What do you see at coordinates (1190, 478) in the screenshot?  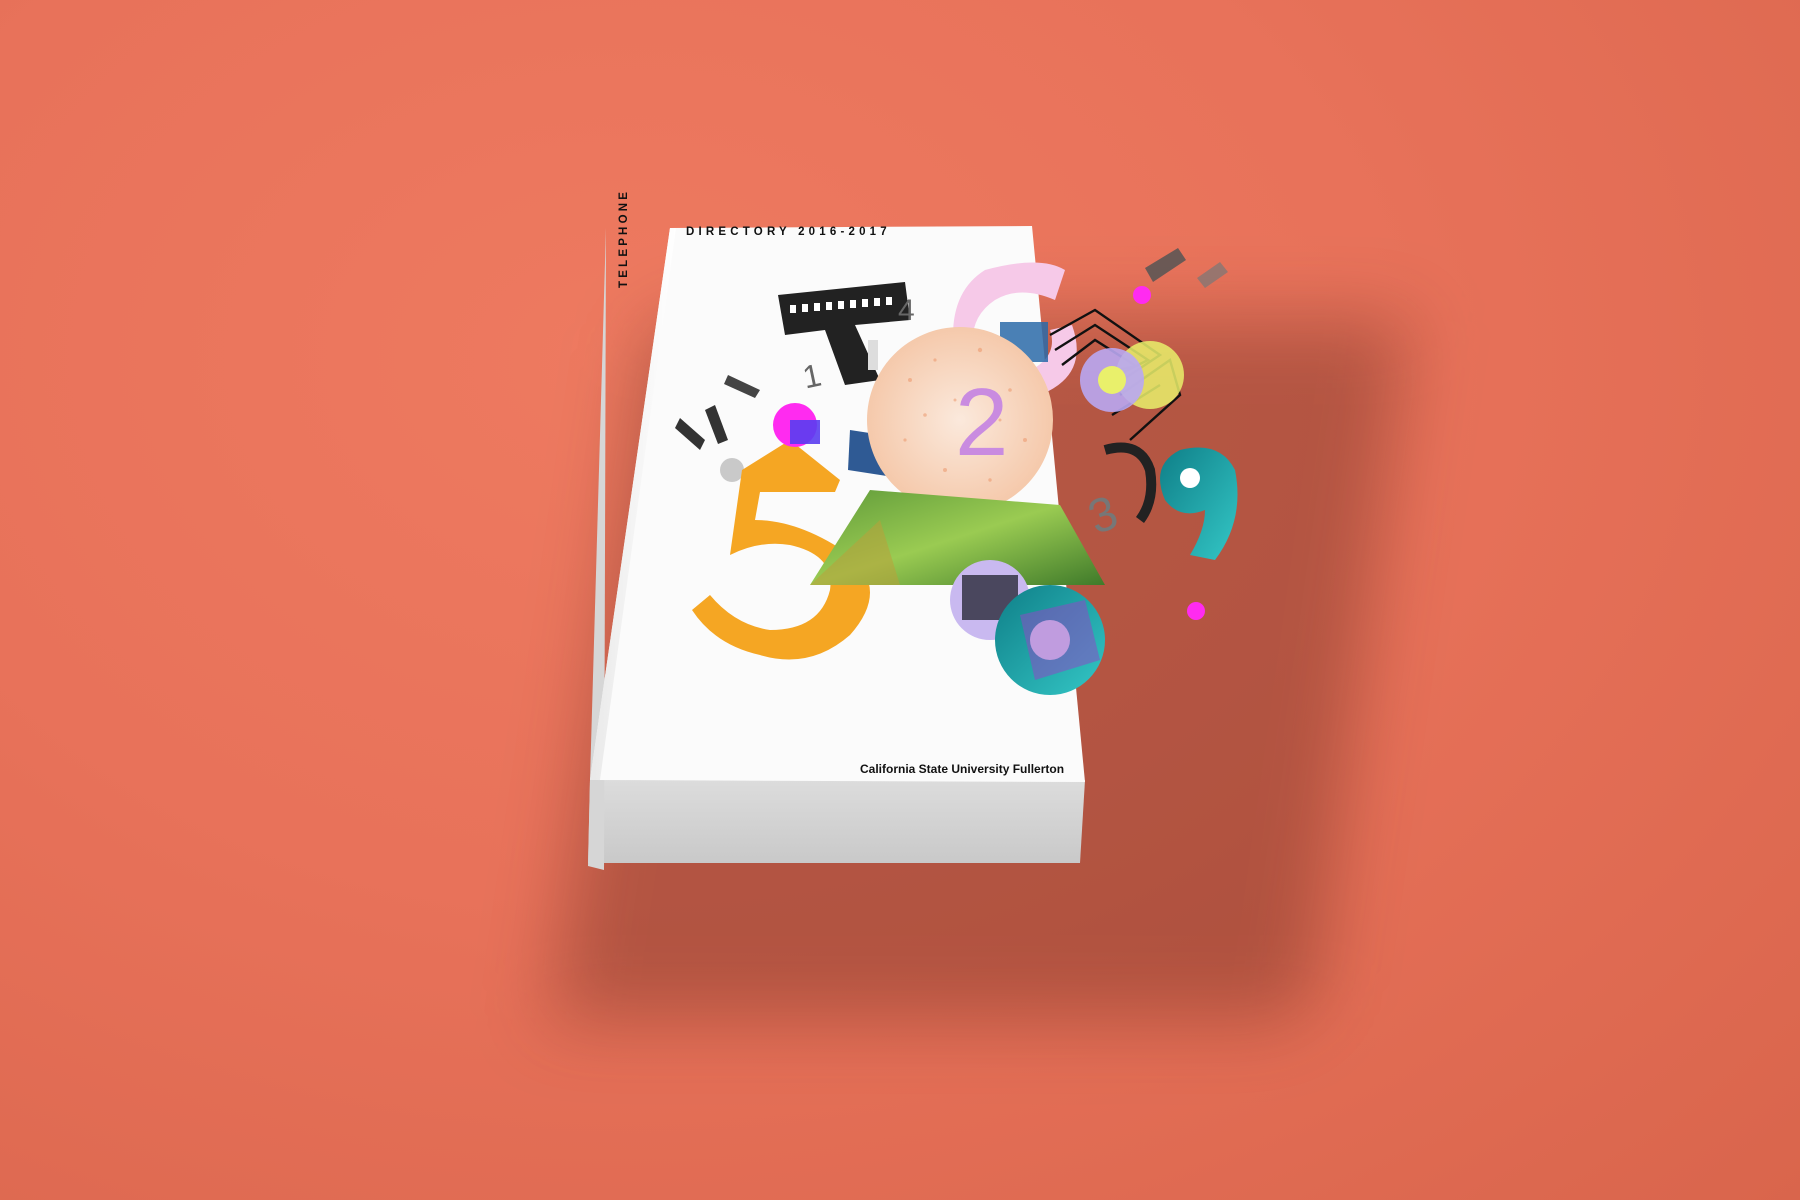 I see `teal-nine-hole` at bounding box center [1190, 478].